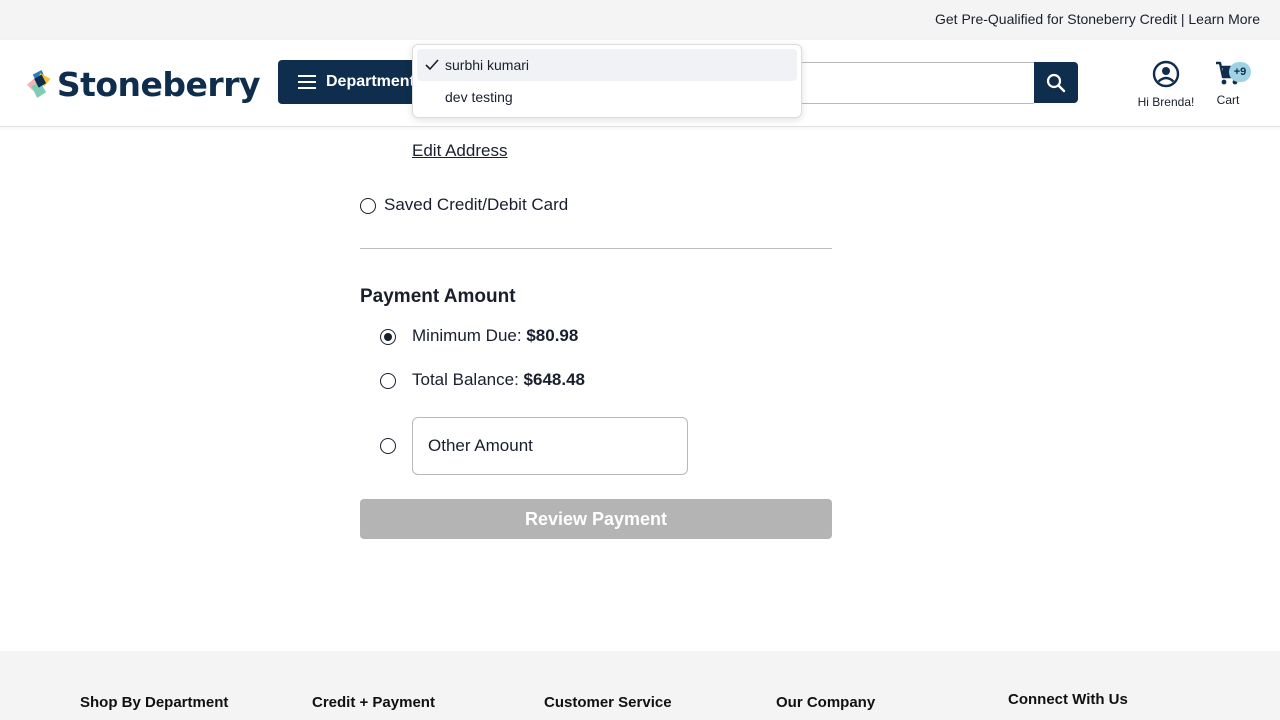  Describe the element at coordinates (487, 65) in the screenshot. I see `dropdown-option-label: surbhi kumari` at that location.